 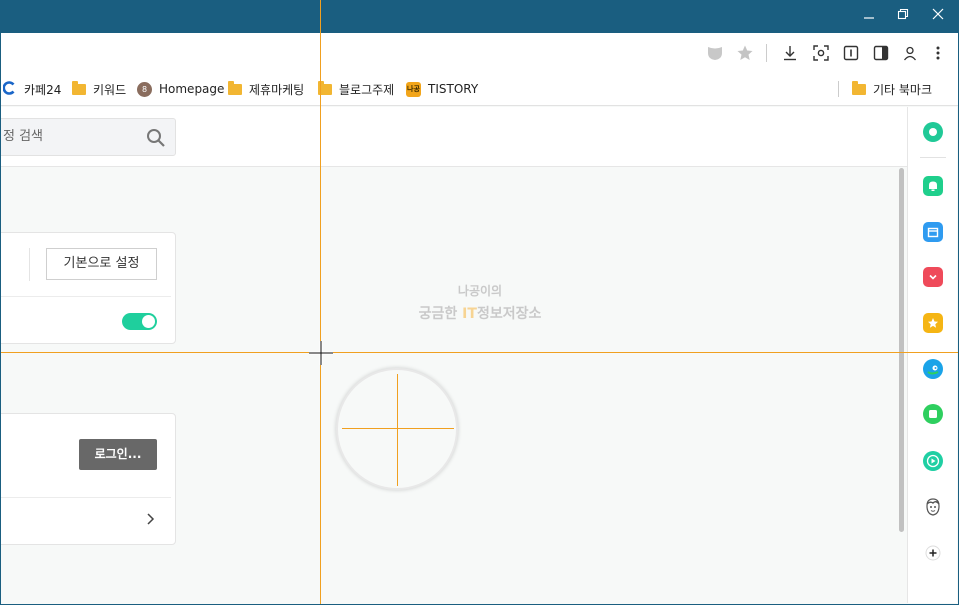 I want to click on download-icon, so click(x=790, y=53).